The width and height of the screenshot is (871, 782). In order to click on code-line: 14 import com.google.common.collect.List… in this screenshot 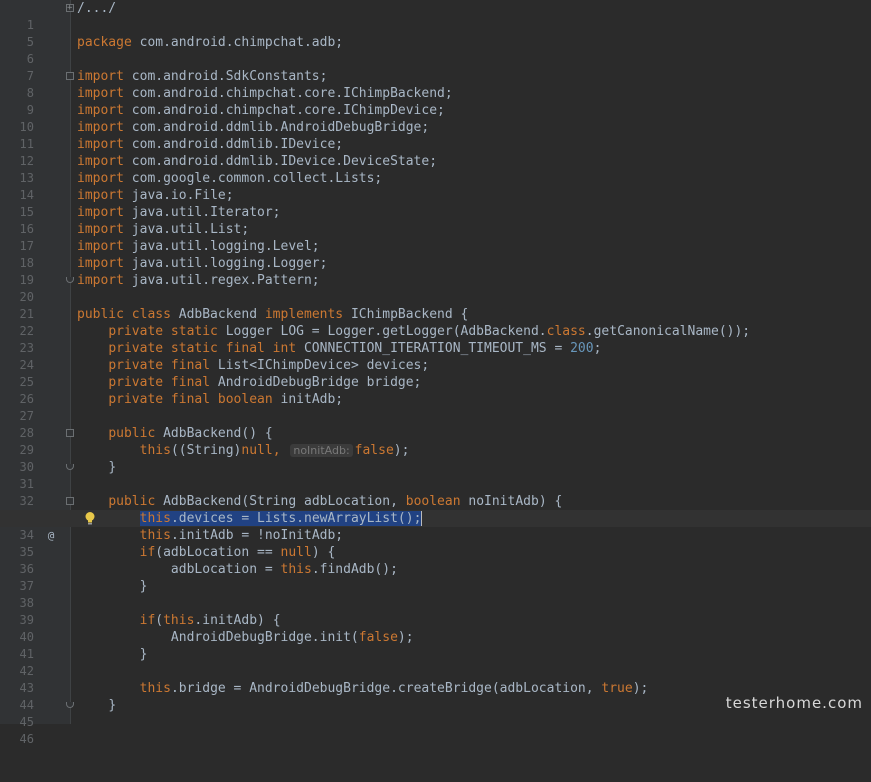, I will do `click(435, 186)`.